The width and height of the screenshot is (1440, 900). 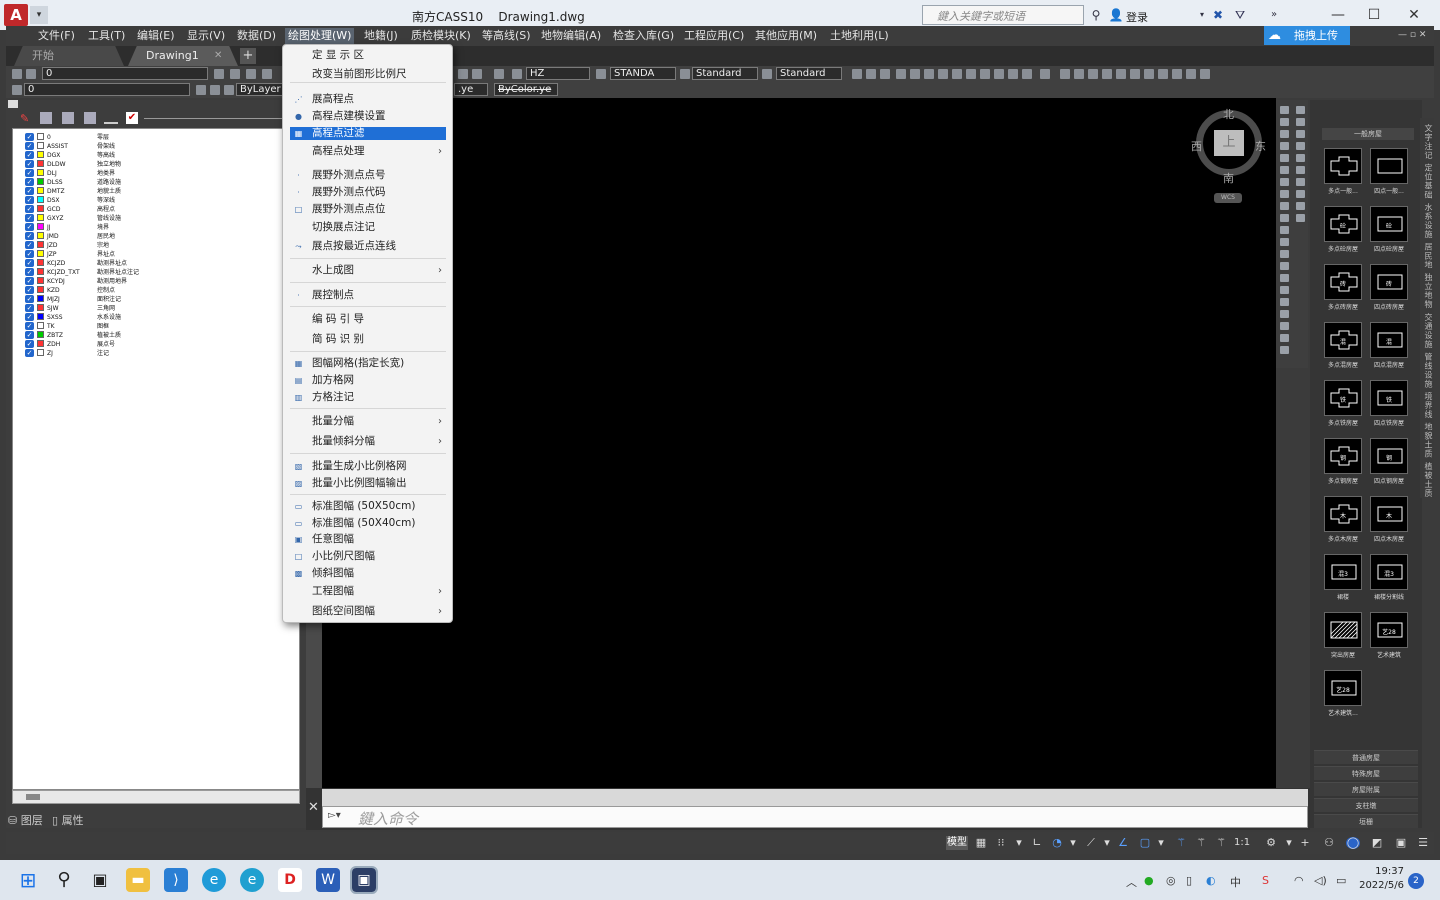 I want to click on user-icon: 👤, so click(x=1116, y=15).